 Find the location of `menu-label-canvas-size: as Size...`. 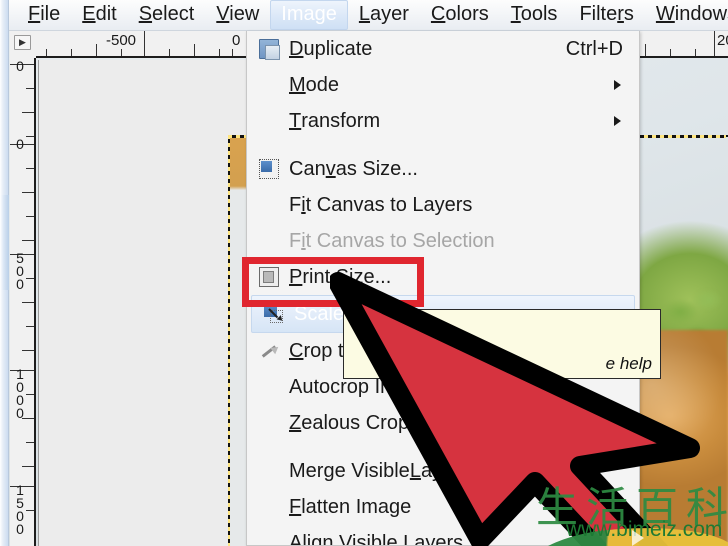

menu-label-canvas-size: as Size... is located at coordinates (376, 168).